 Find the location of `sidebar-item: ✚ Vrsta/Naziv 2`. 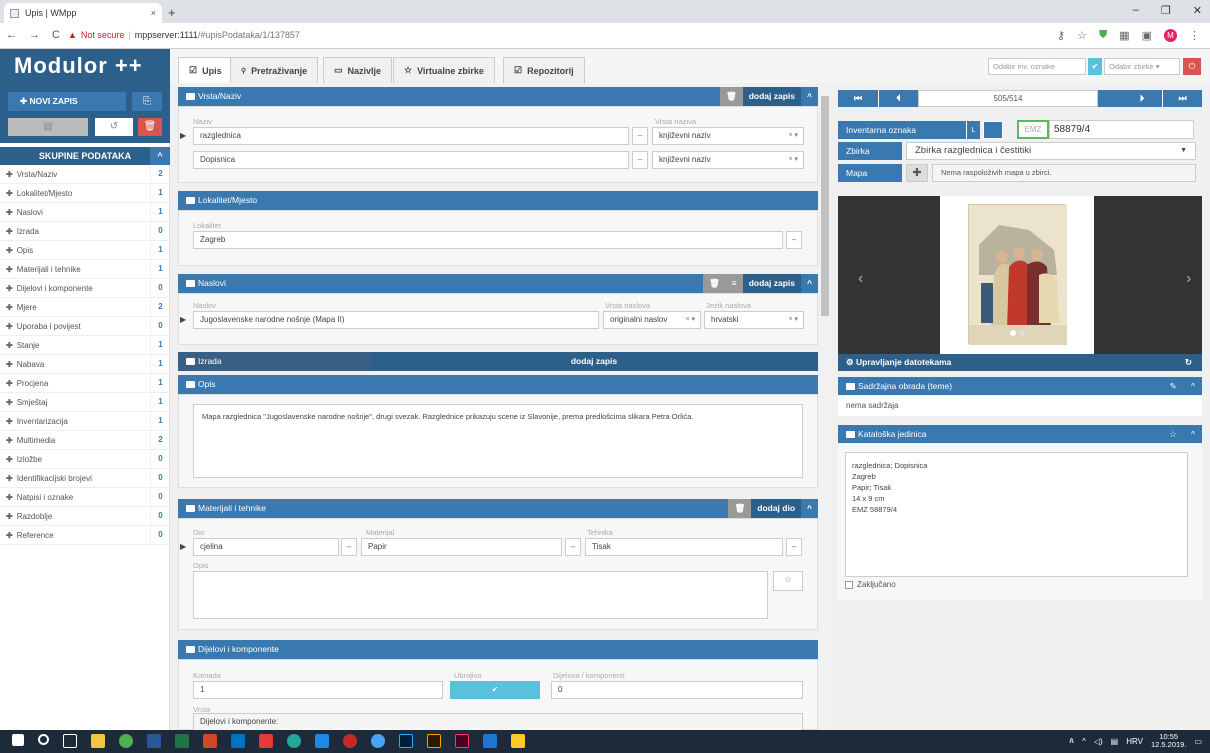

sidebar-item: ✚ Vrsta/Naziv 2 is located at coordinates (85, 174).